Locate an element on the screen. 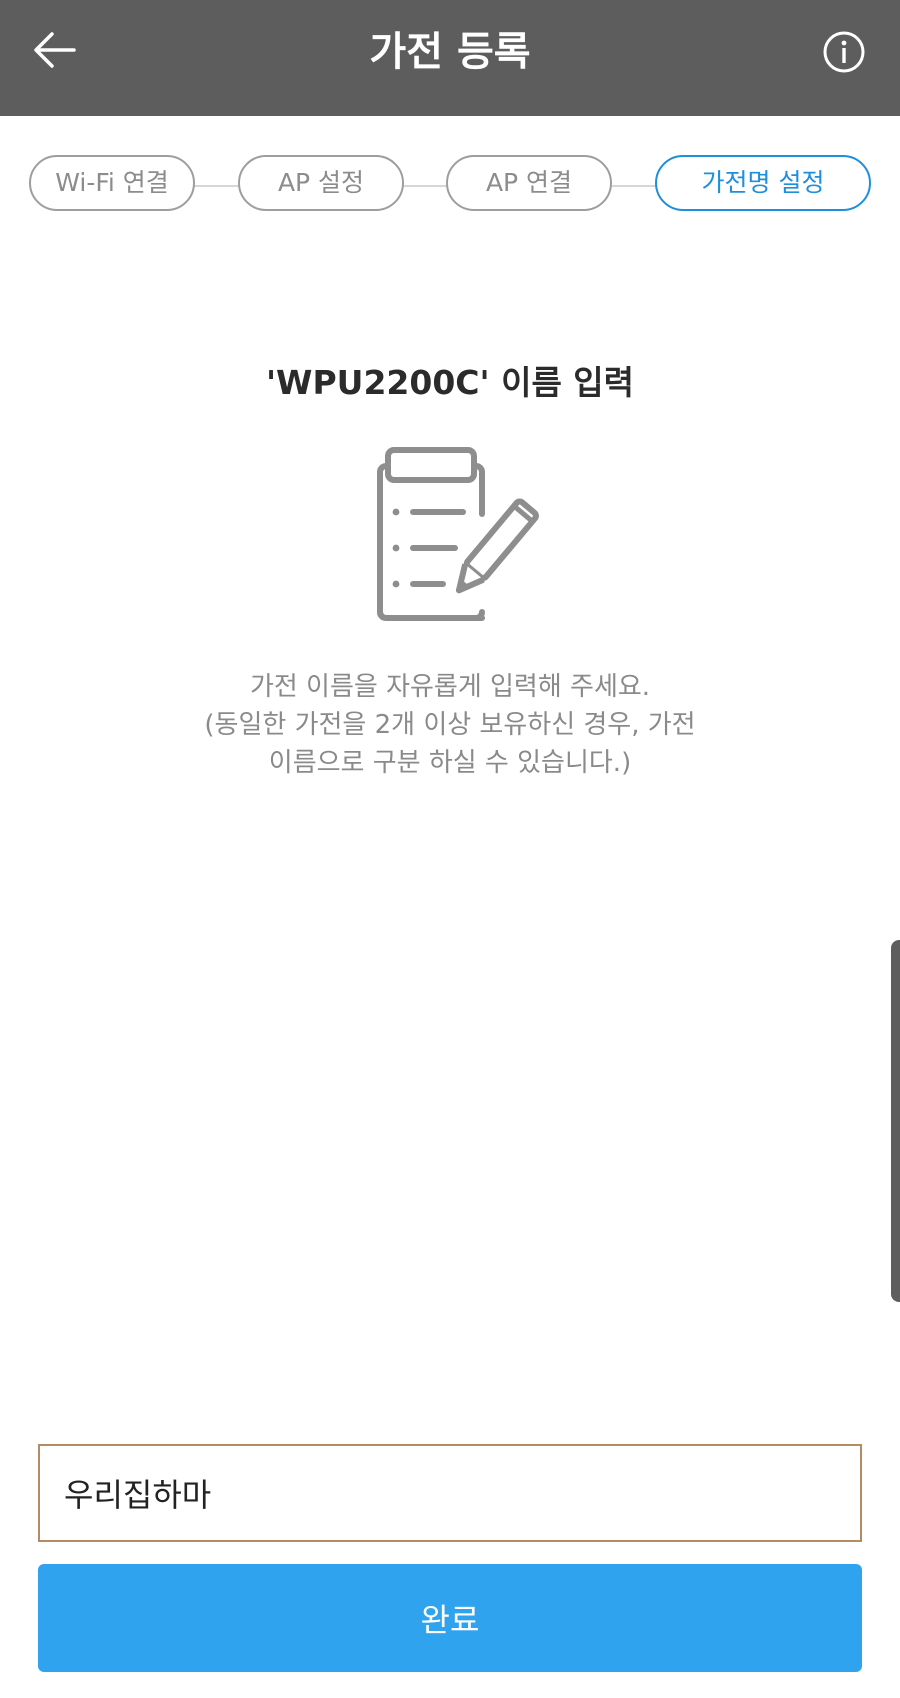 This screenshot has width=900, height=1698. info-circle-icon is located at coordinates (844, 52).